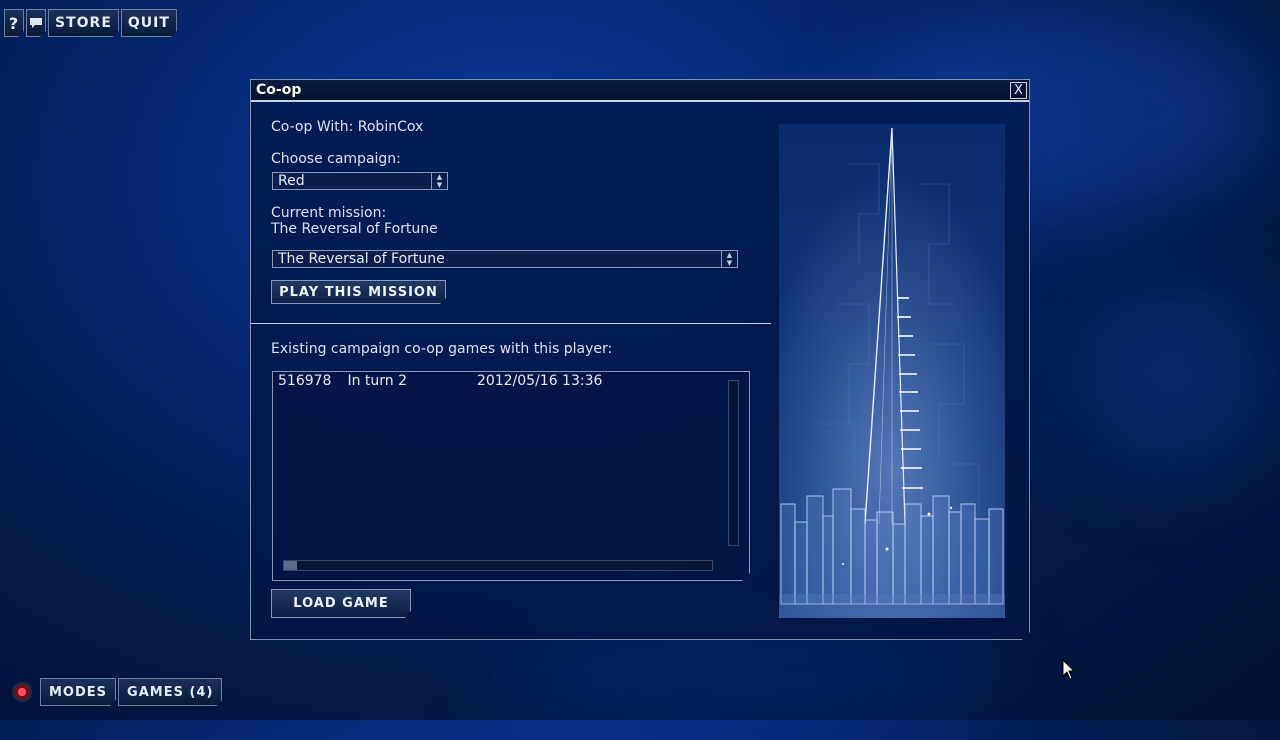 This screenshot has width=1280, height=740. What do you see at coordinates (354, 229) in the screenshot?
I see `current-mission-name: The Reversal of Fortune` at bounding box center [354, 229].